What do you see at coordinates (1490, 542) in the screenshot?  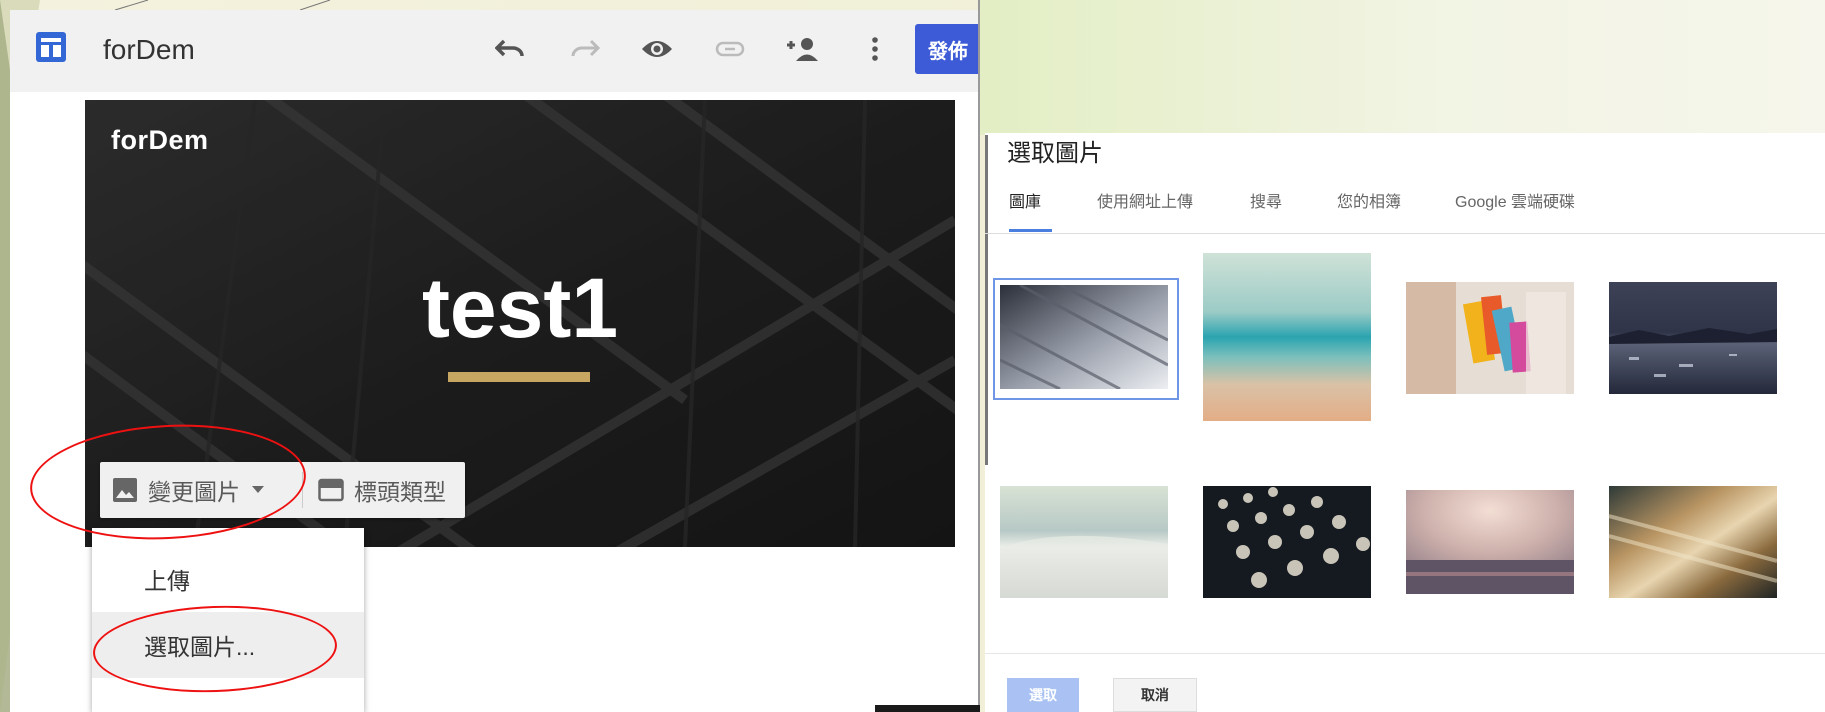 I see `gallery-image-sunset` at bounding box center [1490, 542].